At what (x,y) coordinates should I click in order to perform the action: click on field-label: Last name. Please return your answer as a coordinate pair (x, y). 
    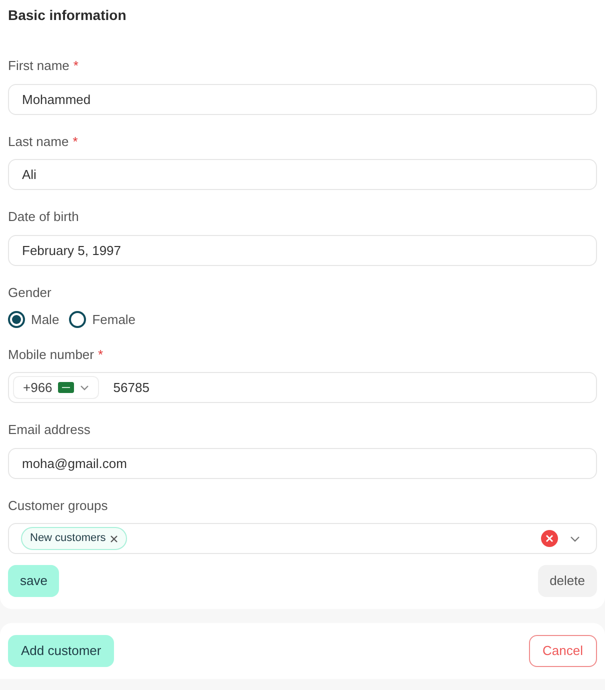
    Looking at the image, I should click on (38, 141).